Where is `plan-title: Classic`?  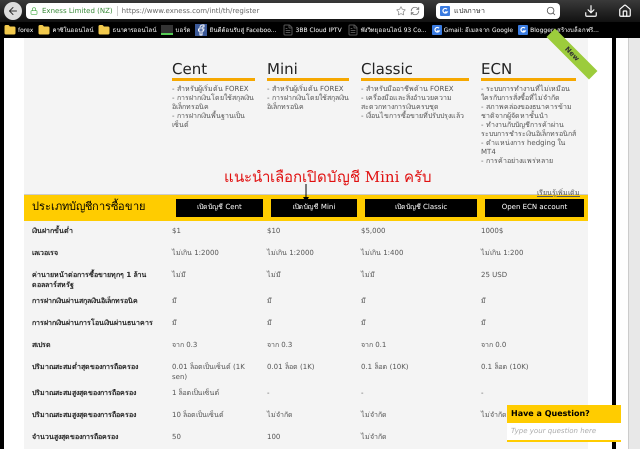 plan-title: Classic is located at coordinates (415, 70).